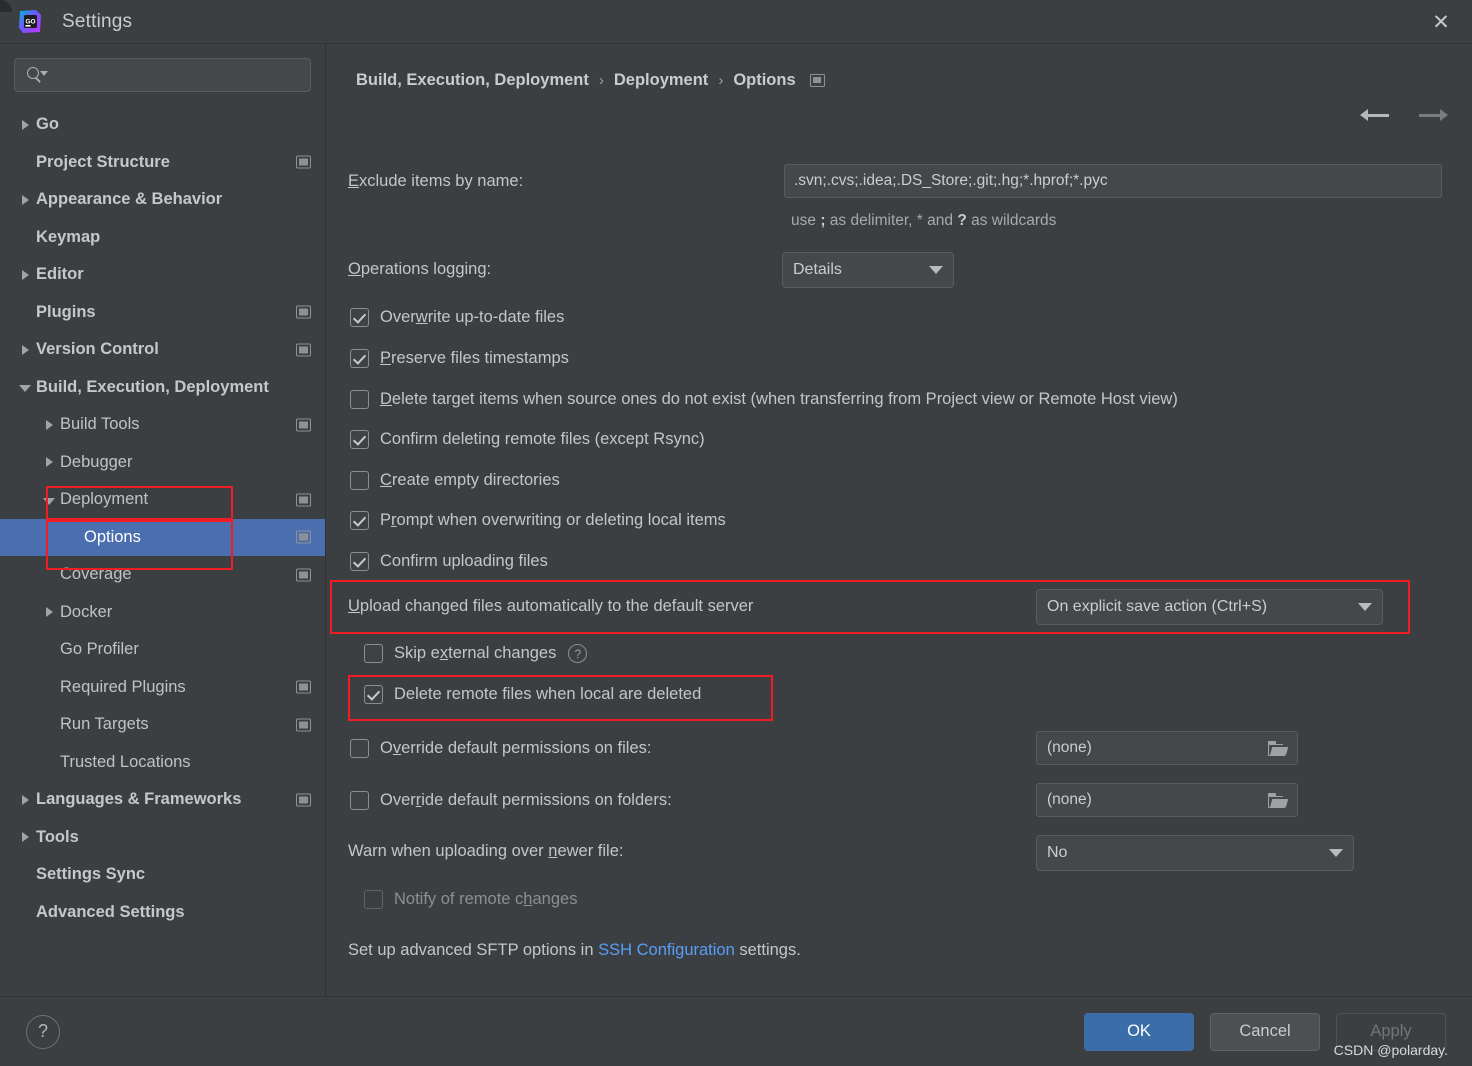 The width and height of the screenshot is (1472, 1066). Describe the element at coordinates (923, 221) in the screenshot. I see `exclude-items-hint: use ; as delimiter, * and ? as wildcards` at that location.